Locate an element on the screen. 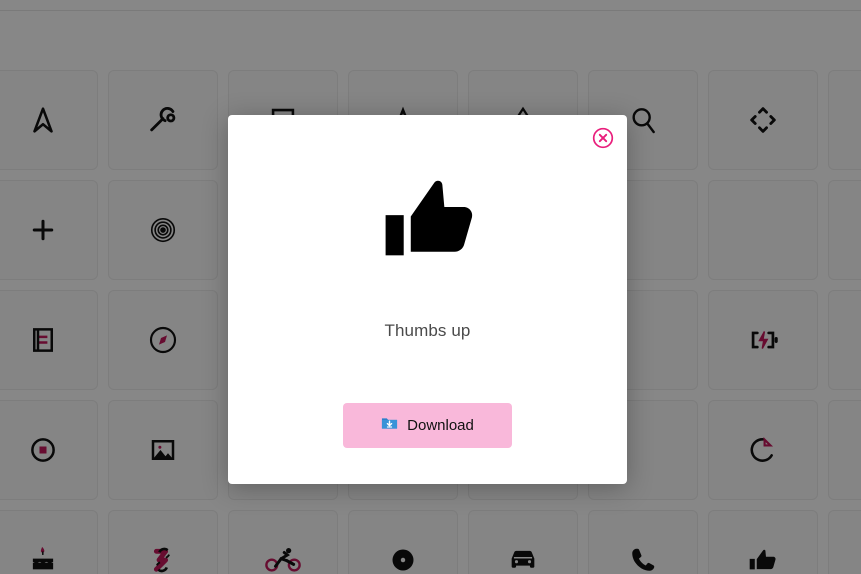 Image resolution: width=861 pixels, height=574 pixels. download-button: Download is located at coordinates (427, 425).